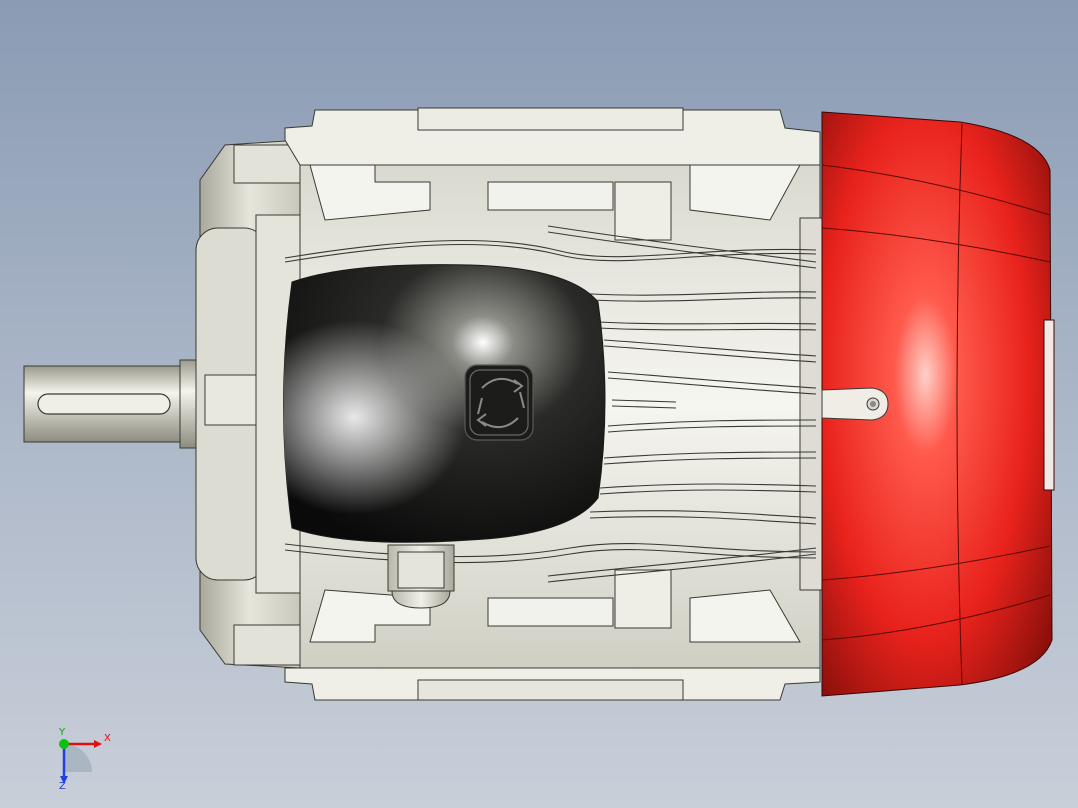 The height and width of the screenshot is (808, 1078). What do you see at coordinates (62, 786) in the screenshot?
I see `triad-z-label: Z` at bounding box center [62, 786].